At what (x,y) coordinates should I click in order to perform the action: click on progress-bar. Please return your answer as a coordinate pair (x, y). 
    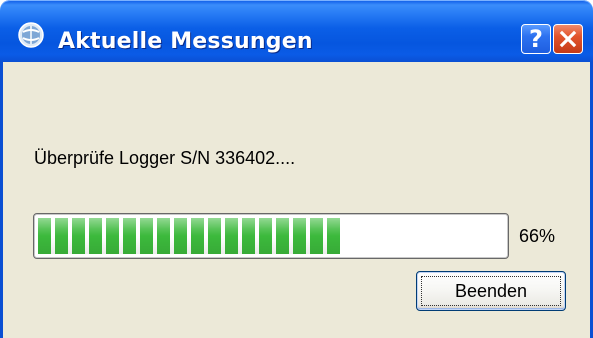
    Looking at the image, I should click on (271, 236).